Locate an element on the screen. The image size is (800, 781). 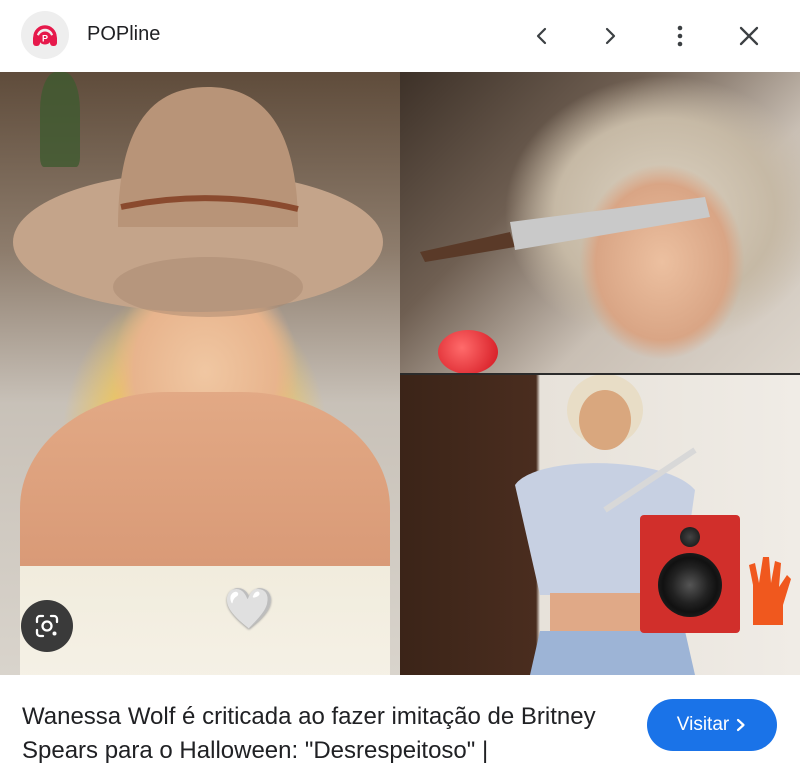
chevron-left-icon is located at coordinates (541, 36).